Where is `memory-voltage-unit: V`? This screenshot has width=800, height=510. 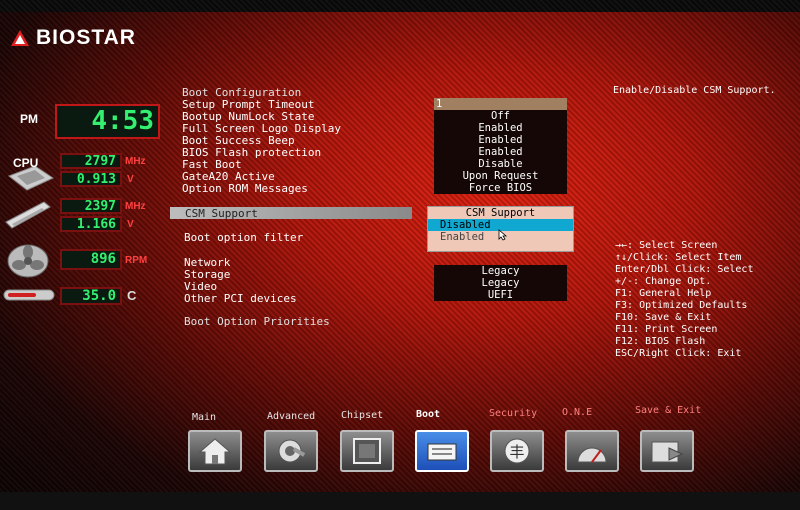 memory-voltage-unit: V is located at coordinates (130, 224).